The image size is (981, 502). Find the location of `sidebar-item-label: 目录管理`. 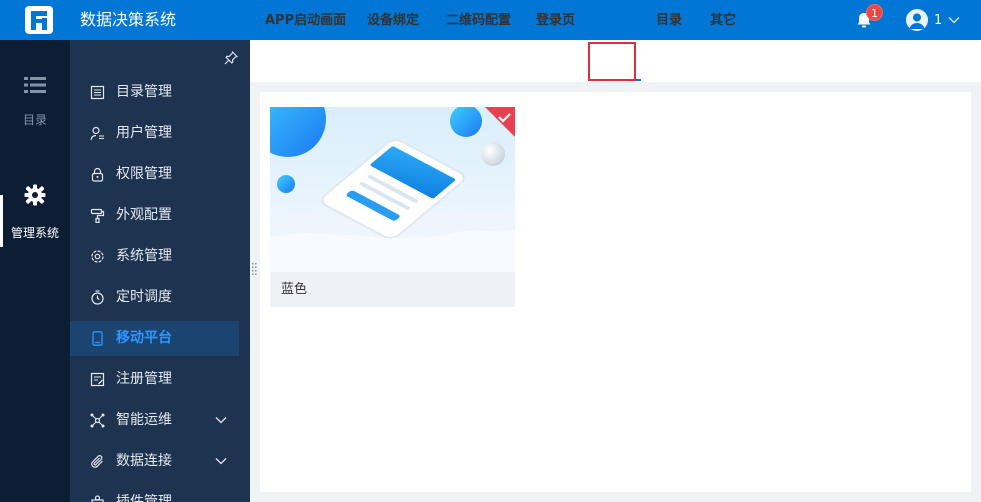

sidebar-item-label: 目录管理 is located at coordinates (144, 92).